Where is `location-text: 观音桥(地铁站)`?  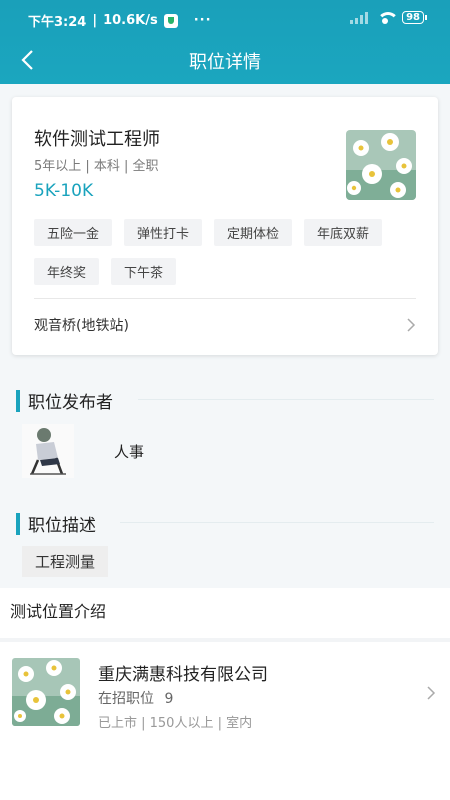
location-text: 观音桥(地铁站) is located at coordinates (81, 326).